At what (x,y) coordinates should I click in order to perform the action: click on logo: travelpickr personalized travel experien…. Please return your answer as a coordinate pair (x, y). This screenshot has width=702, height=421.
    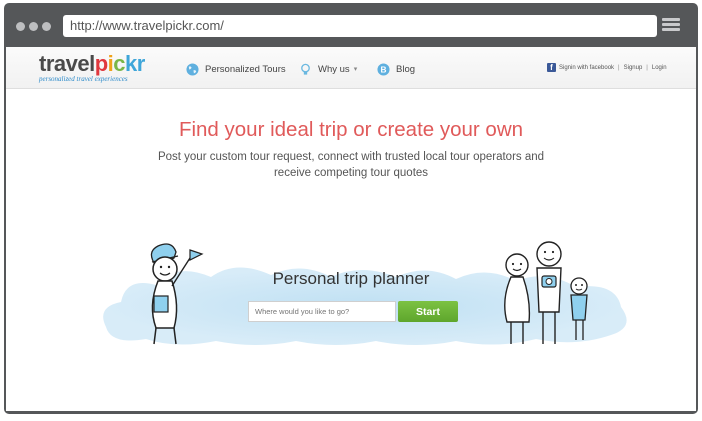
    Looking at the image, I should click on (92, 67).